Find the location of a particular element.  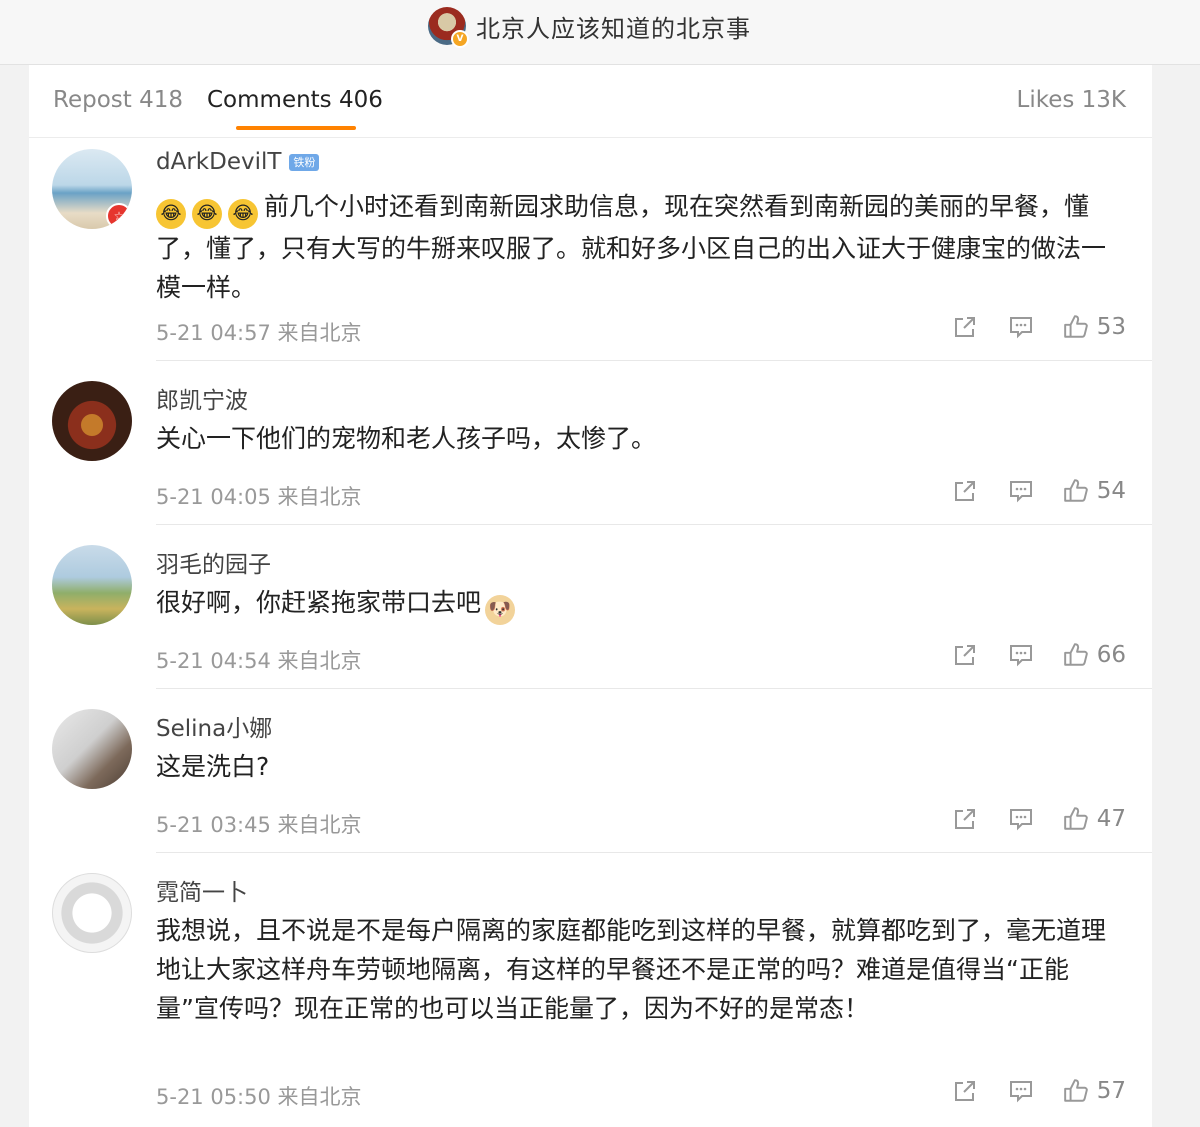

like-button: 66 is located at coordinates (1094, 655).